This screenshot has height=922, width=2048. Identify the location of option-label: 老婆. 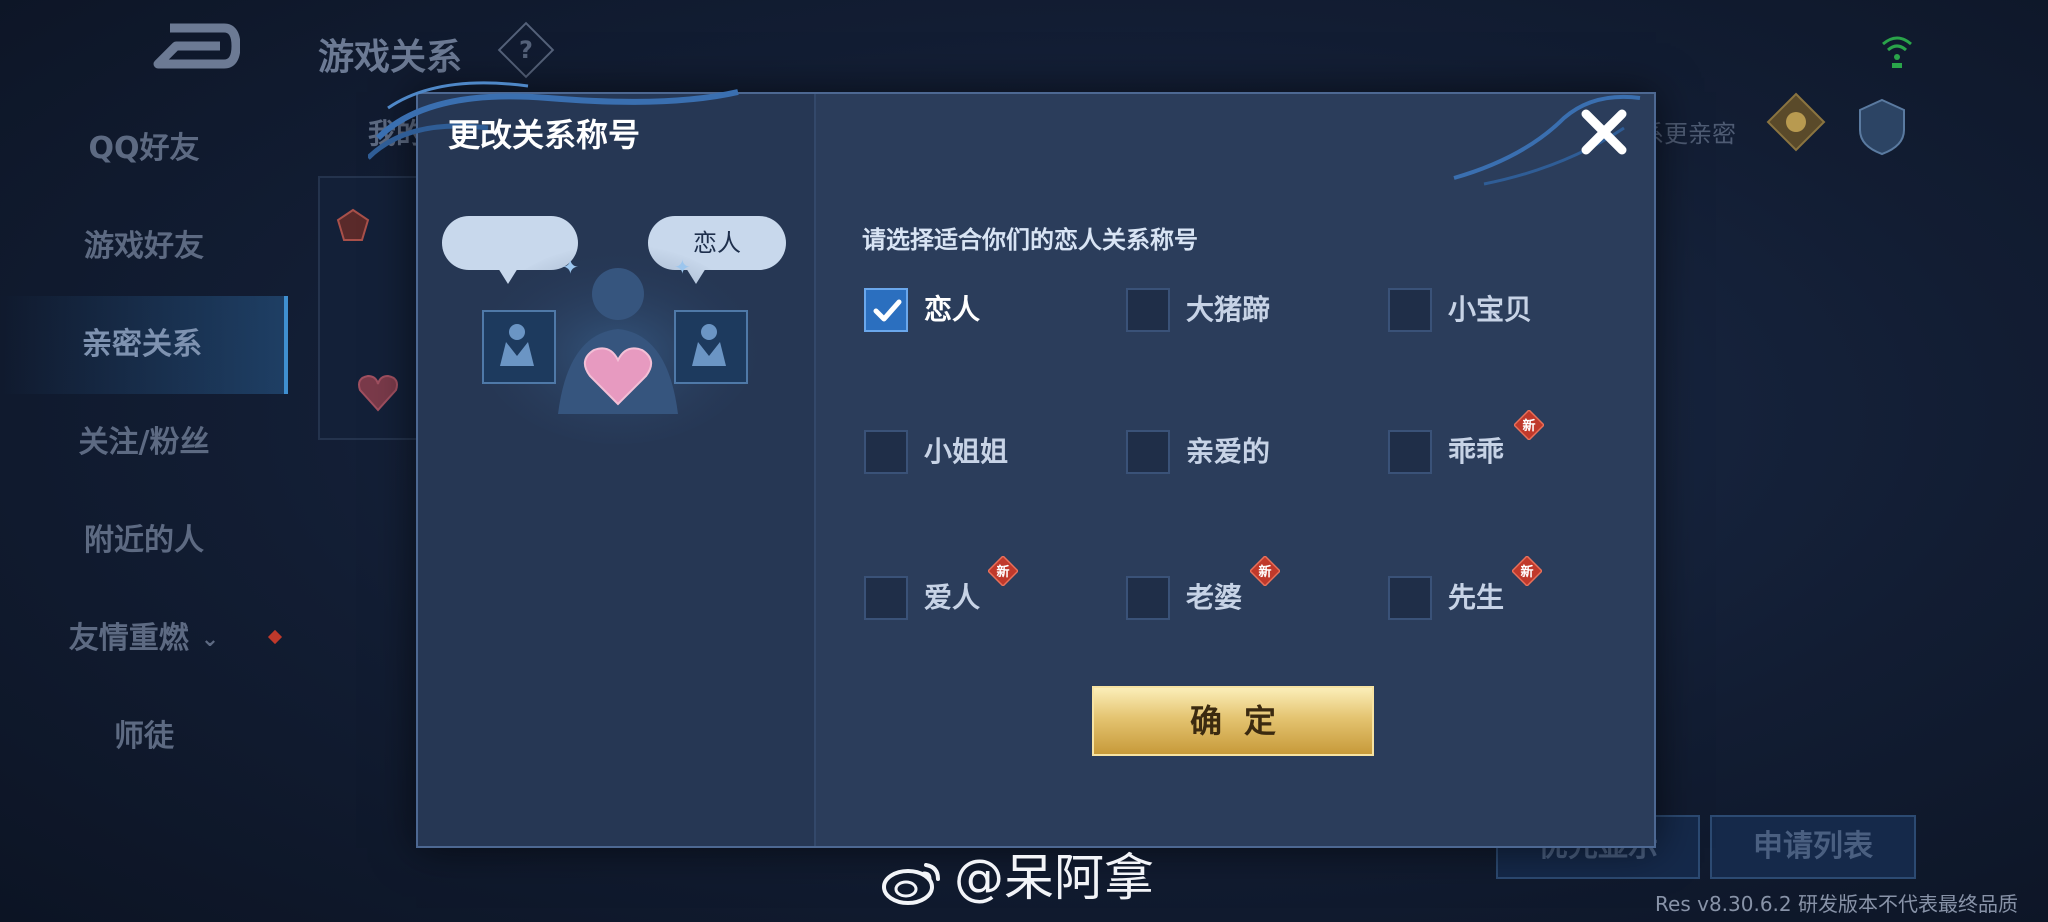
(1214, 597).